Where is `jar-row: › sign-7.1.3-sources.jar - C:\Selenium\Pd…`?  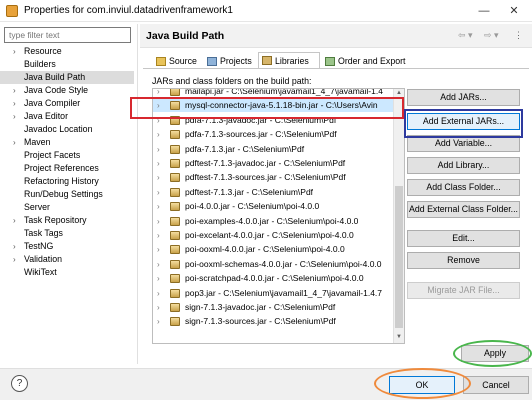
jar-row: › sign-7.1.3-sources.jar - C:\Selenium\Pd… is located at coordinates (273, 321).